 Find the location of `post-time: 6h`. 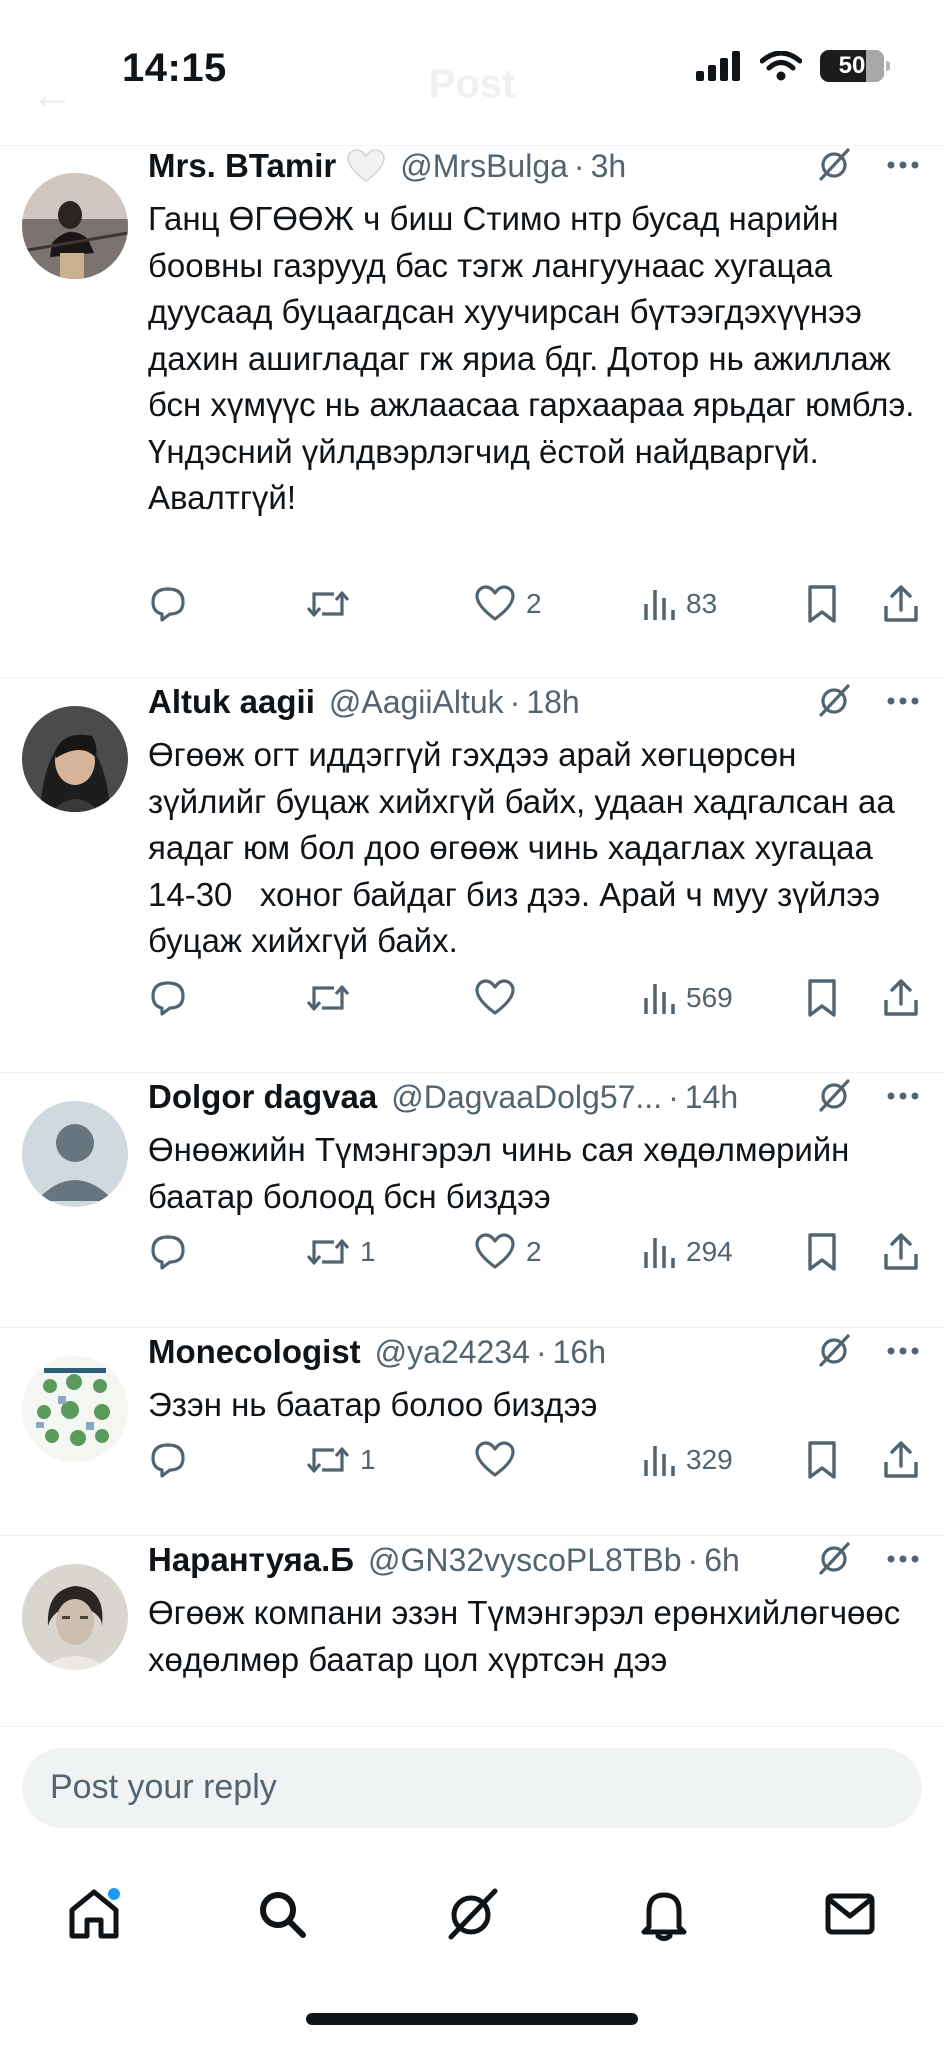

post-time: 6h is located at coordinates (722, 1560).